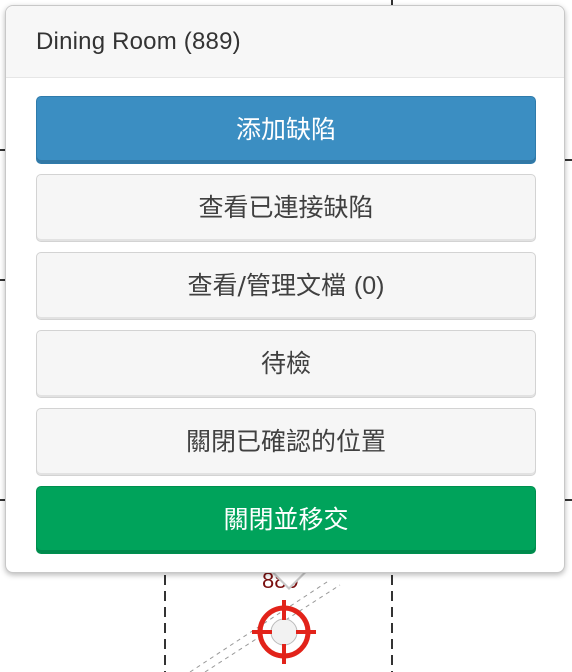  I want to click on add-defect-button: 添加缺陷, so click(286, 130).